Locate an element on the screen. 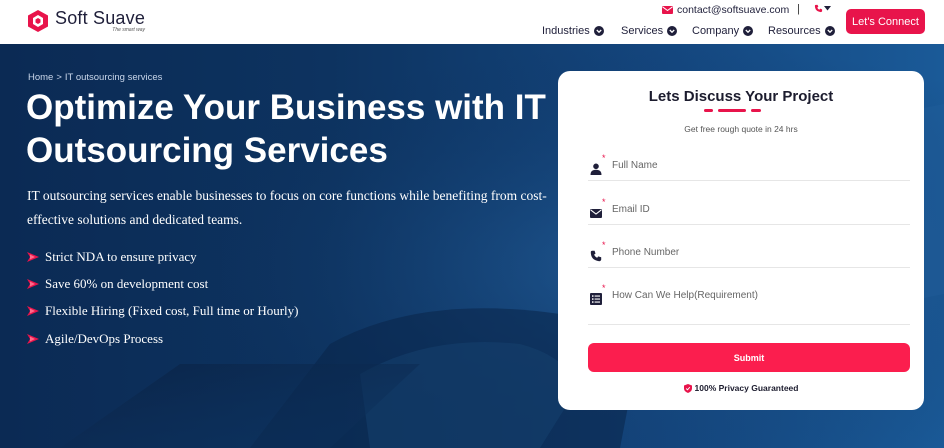 The image size is (944, 448). full-name-field: * is located at coordinates (749, 167).